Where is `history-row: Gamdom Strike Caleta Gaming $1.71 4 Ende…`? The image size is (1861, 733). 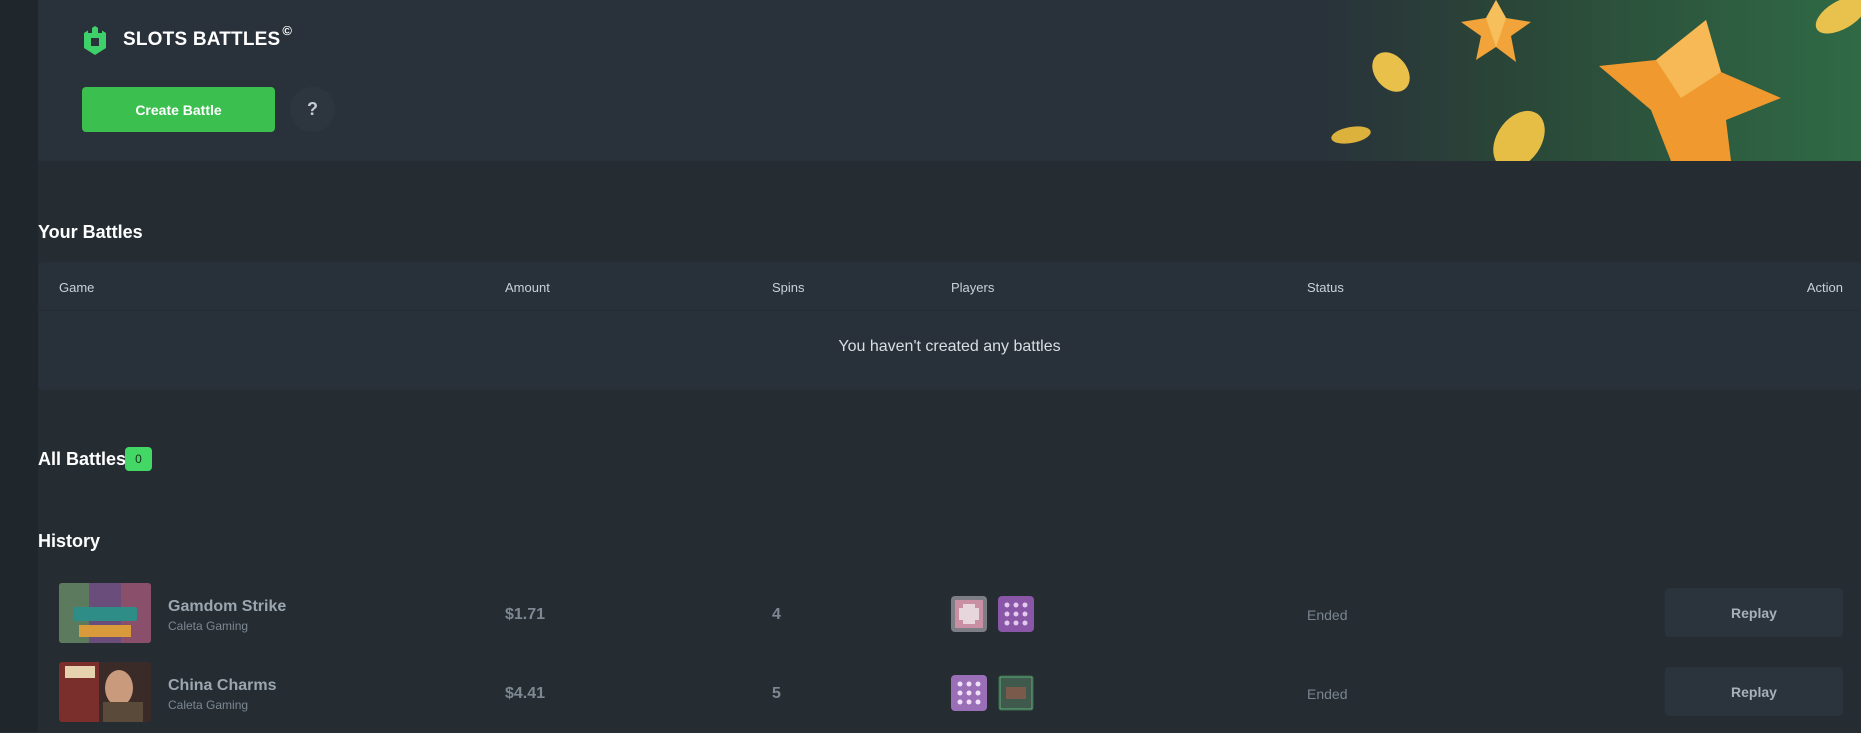 history-row: Gamdom Strike Caleta Gaming $1.71 4 Ende… is located at coordinates (949, 614).